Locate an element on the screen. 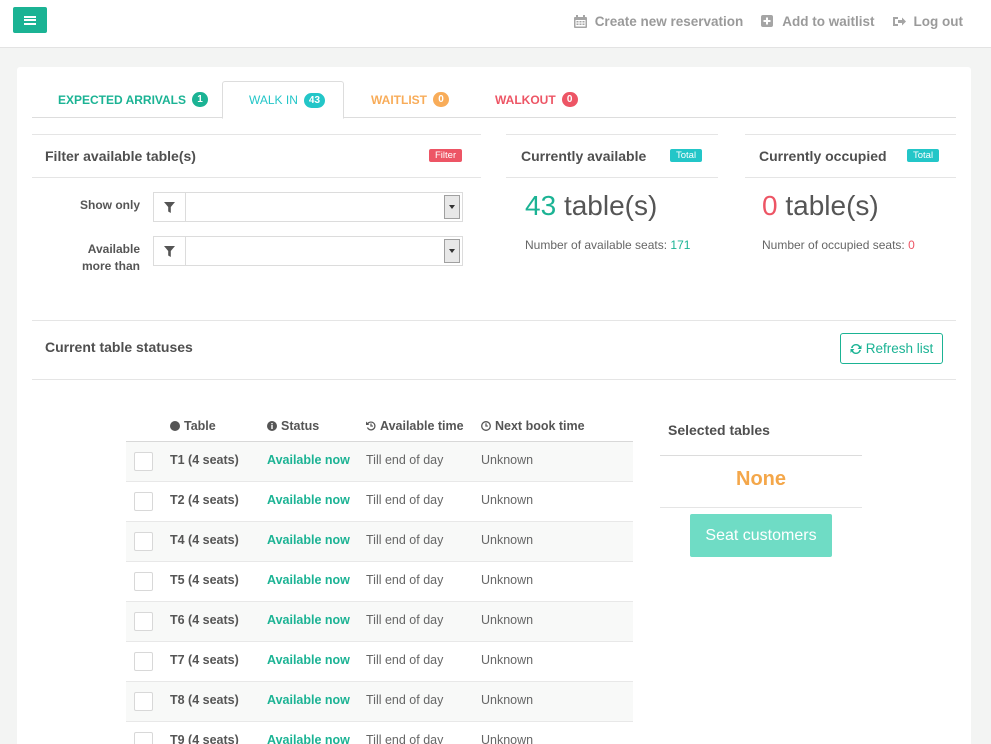  filter-title: Filter available table(s) is located at coordinates (120, 156).